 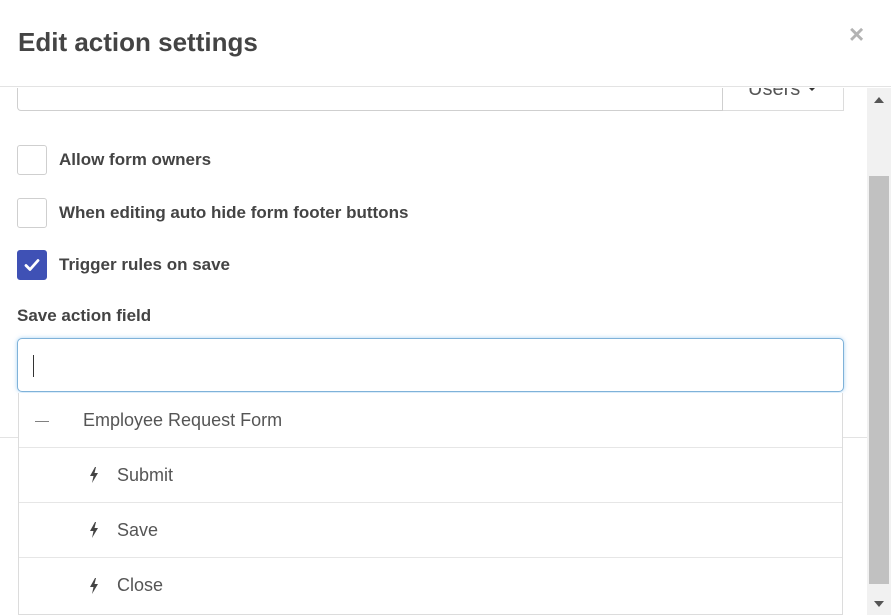 What do you see at coordinates (430, 475) in the screenshot?
I see `dropdown-item-submit: Submit` at bounding box center [430, 475].